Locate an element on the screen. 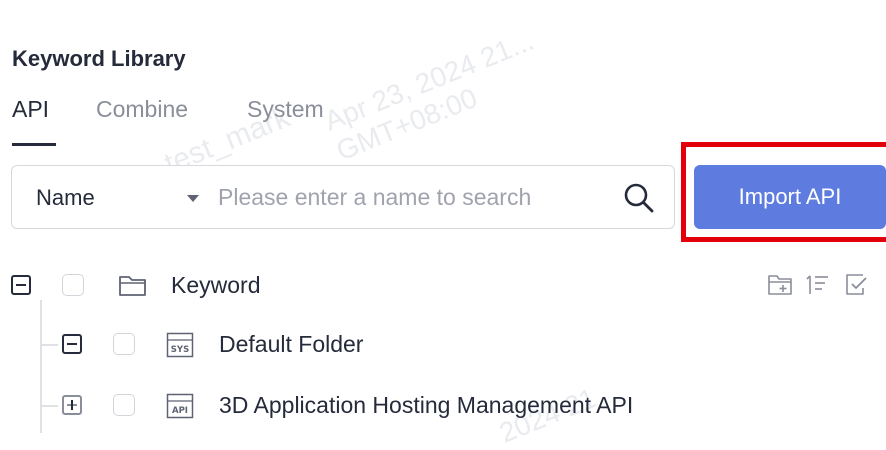 The width and height of the screenshot is (886, 450). import-api-button: Import API is located at coordinates (790, 197).